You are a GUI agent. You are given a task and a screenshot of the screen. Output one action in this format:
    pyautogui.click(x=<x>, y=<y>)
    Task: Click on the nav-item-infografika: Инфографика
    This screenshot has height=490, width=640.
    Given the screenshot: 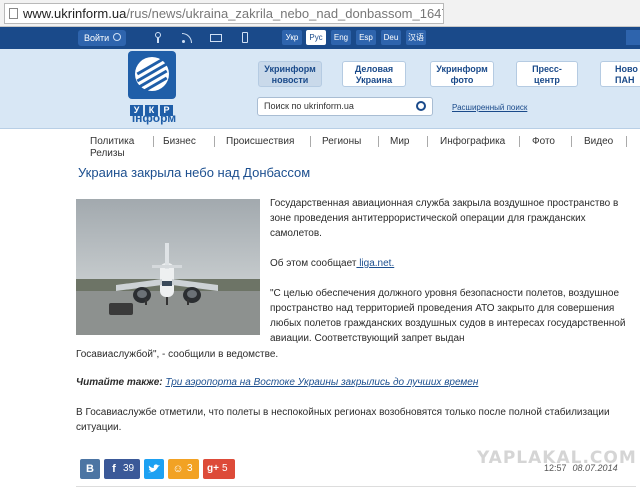 What is the action you would take?
    pyautogui.click(x=472, y=141)
    